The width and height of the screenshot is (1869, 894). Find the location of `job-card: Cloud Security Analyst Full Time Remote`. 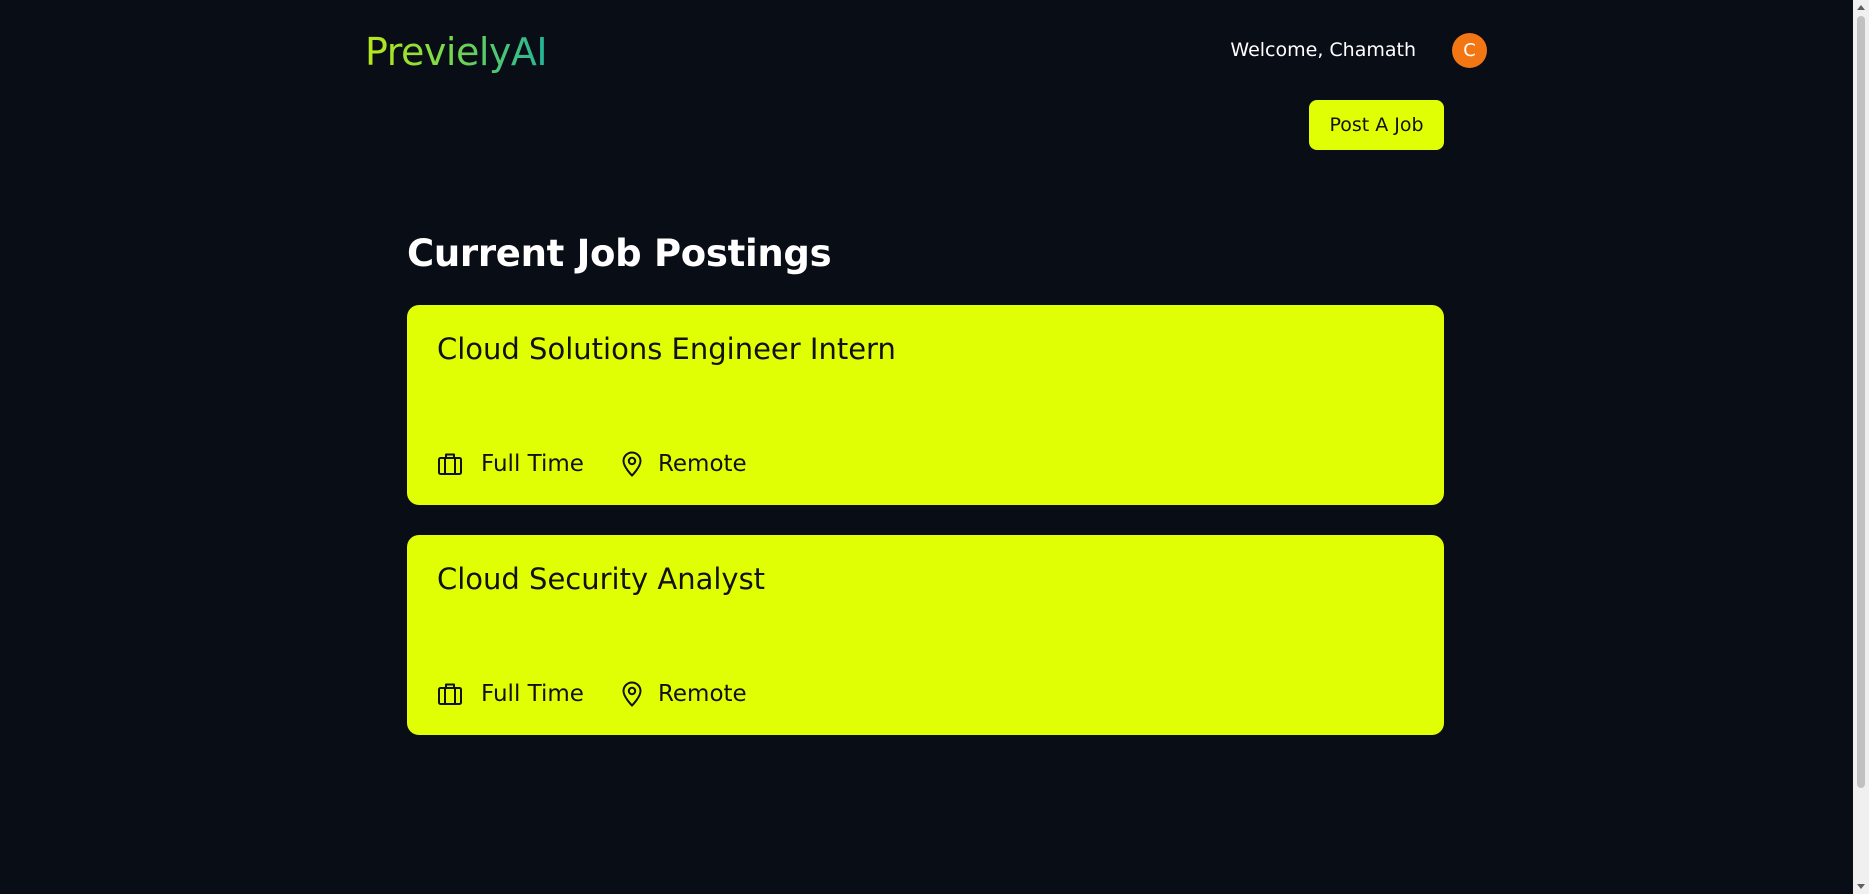

job-card: Cloud Security Analyst Full Time Remote is located at coordinates (925, 635).